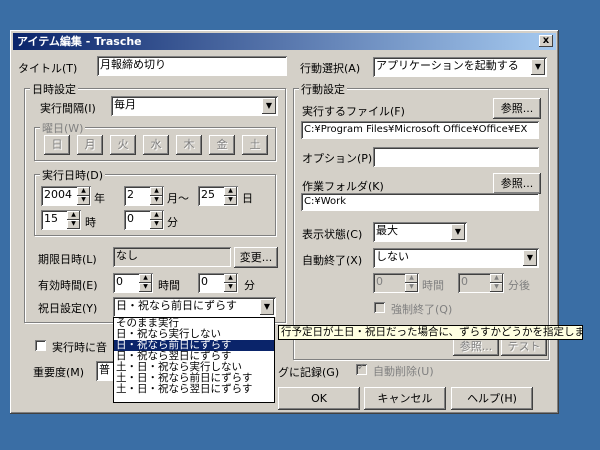 Image resolution: width=600 pixels, height=450 pixels. I want to click on display-label: 表示状態(C), so click(332, 234).